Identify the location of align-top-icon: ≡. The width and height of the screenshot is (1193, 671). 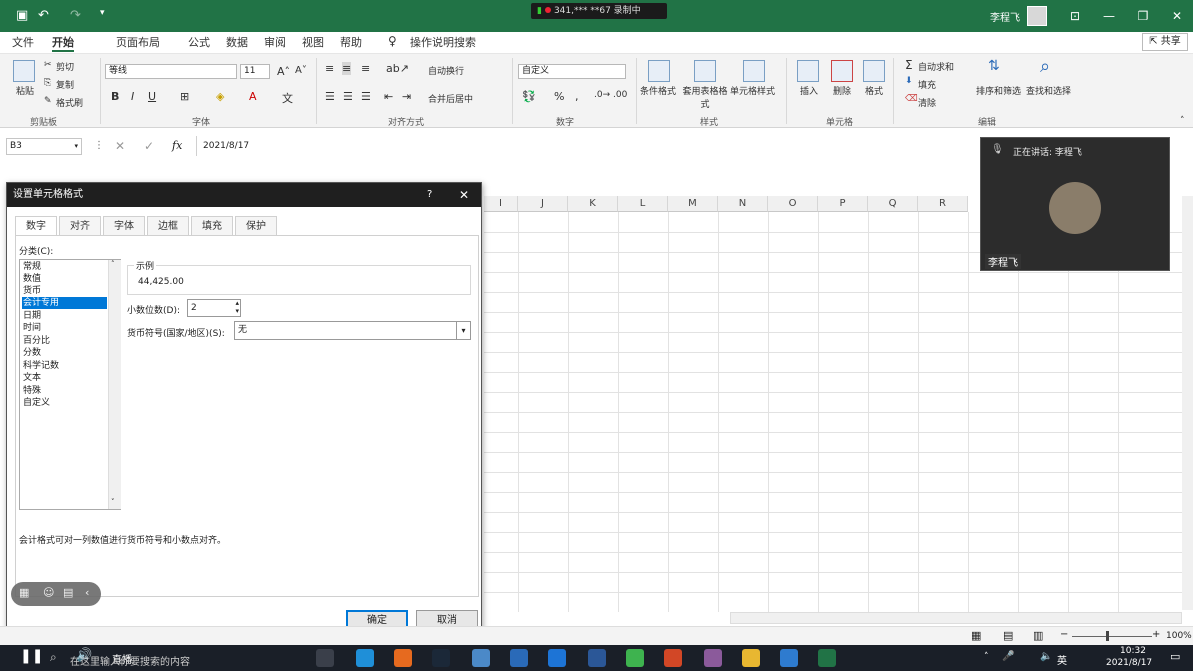
(329, 68).